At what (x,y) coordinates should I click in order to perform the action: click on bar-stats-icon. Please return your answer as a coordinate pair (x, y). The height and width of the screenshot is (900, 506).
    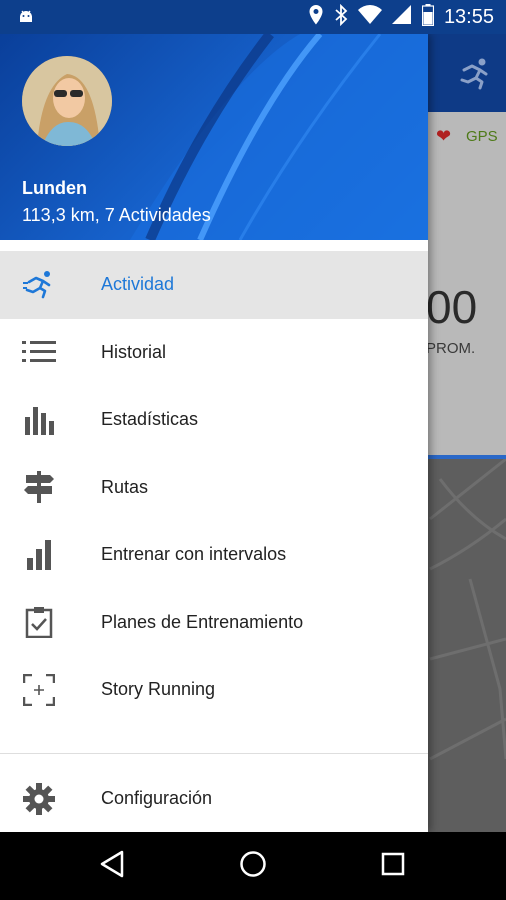
    Looking at the image, I should click on (39, 420).